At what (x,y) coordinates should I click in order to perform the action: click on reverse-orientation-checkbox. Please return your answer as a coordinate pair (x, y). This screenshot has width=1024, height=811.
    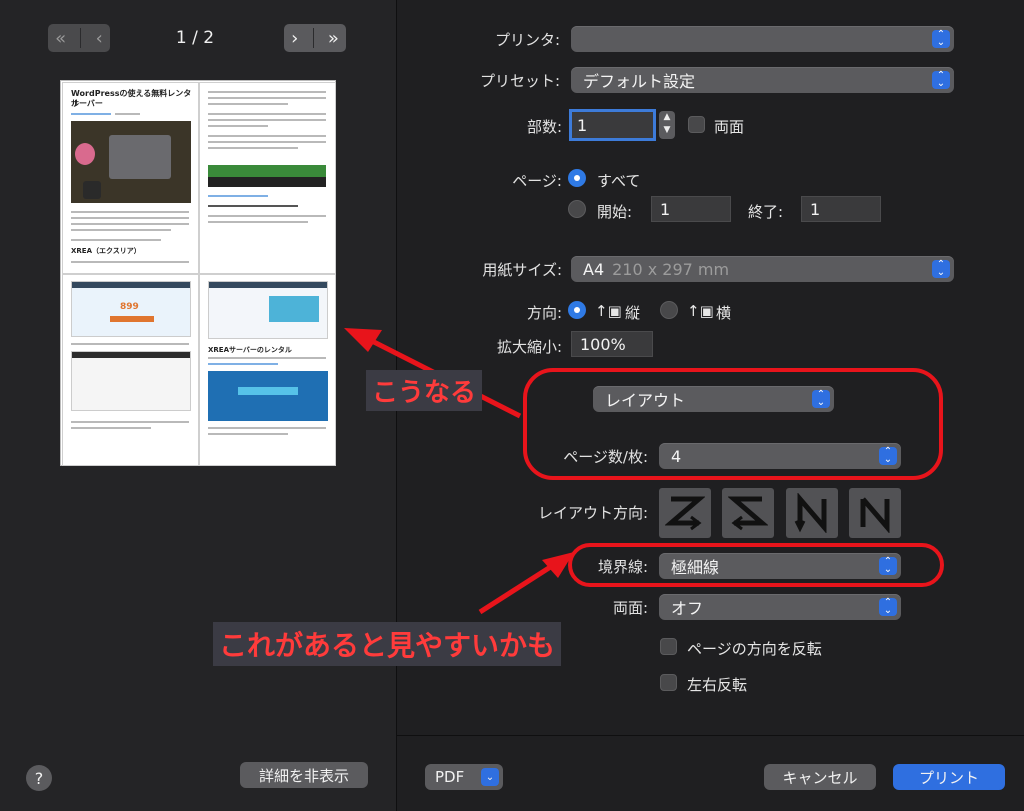
    Looking at the image, I should click on (668, 646).